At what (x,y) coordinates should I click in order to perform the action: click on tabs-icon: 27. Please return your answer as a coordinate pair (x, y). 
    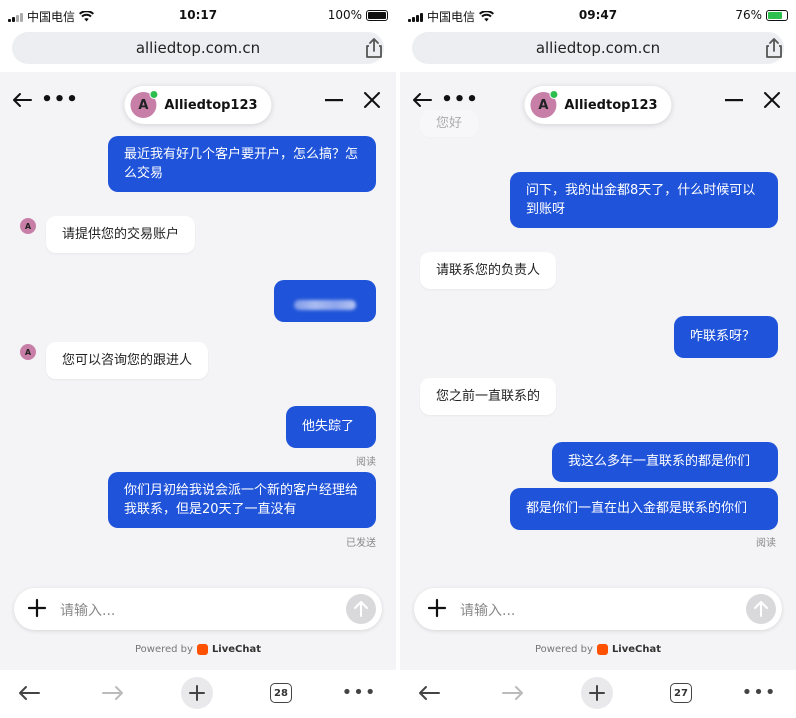
    Looking at the image, I should click on (681, 693).